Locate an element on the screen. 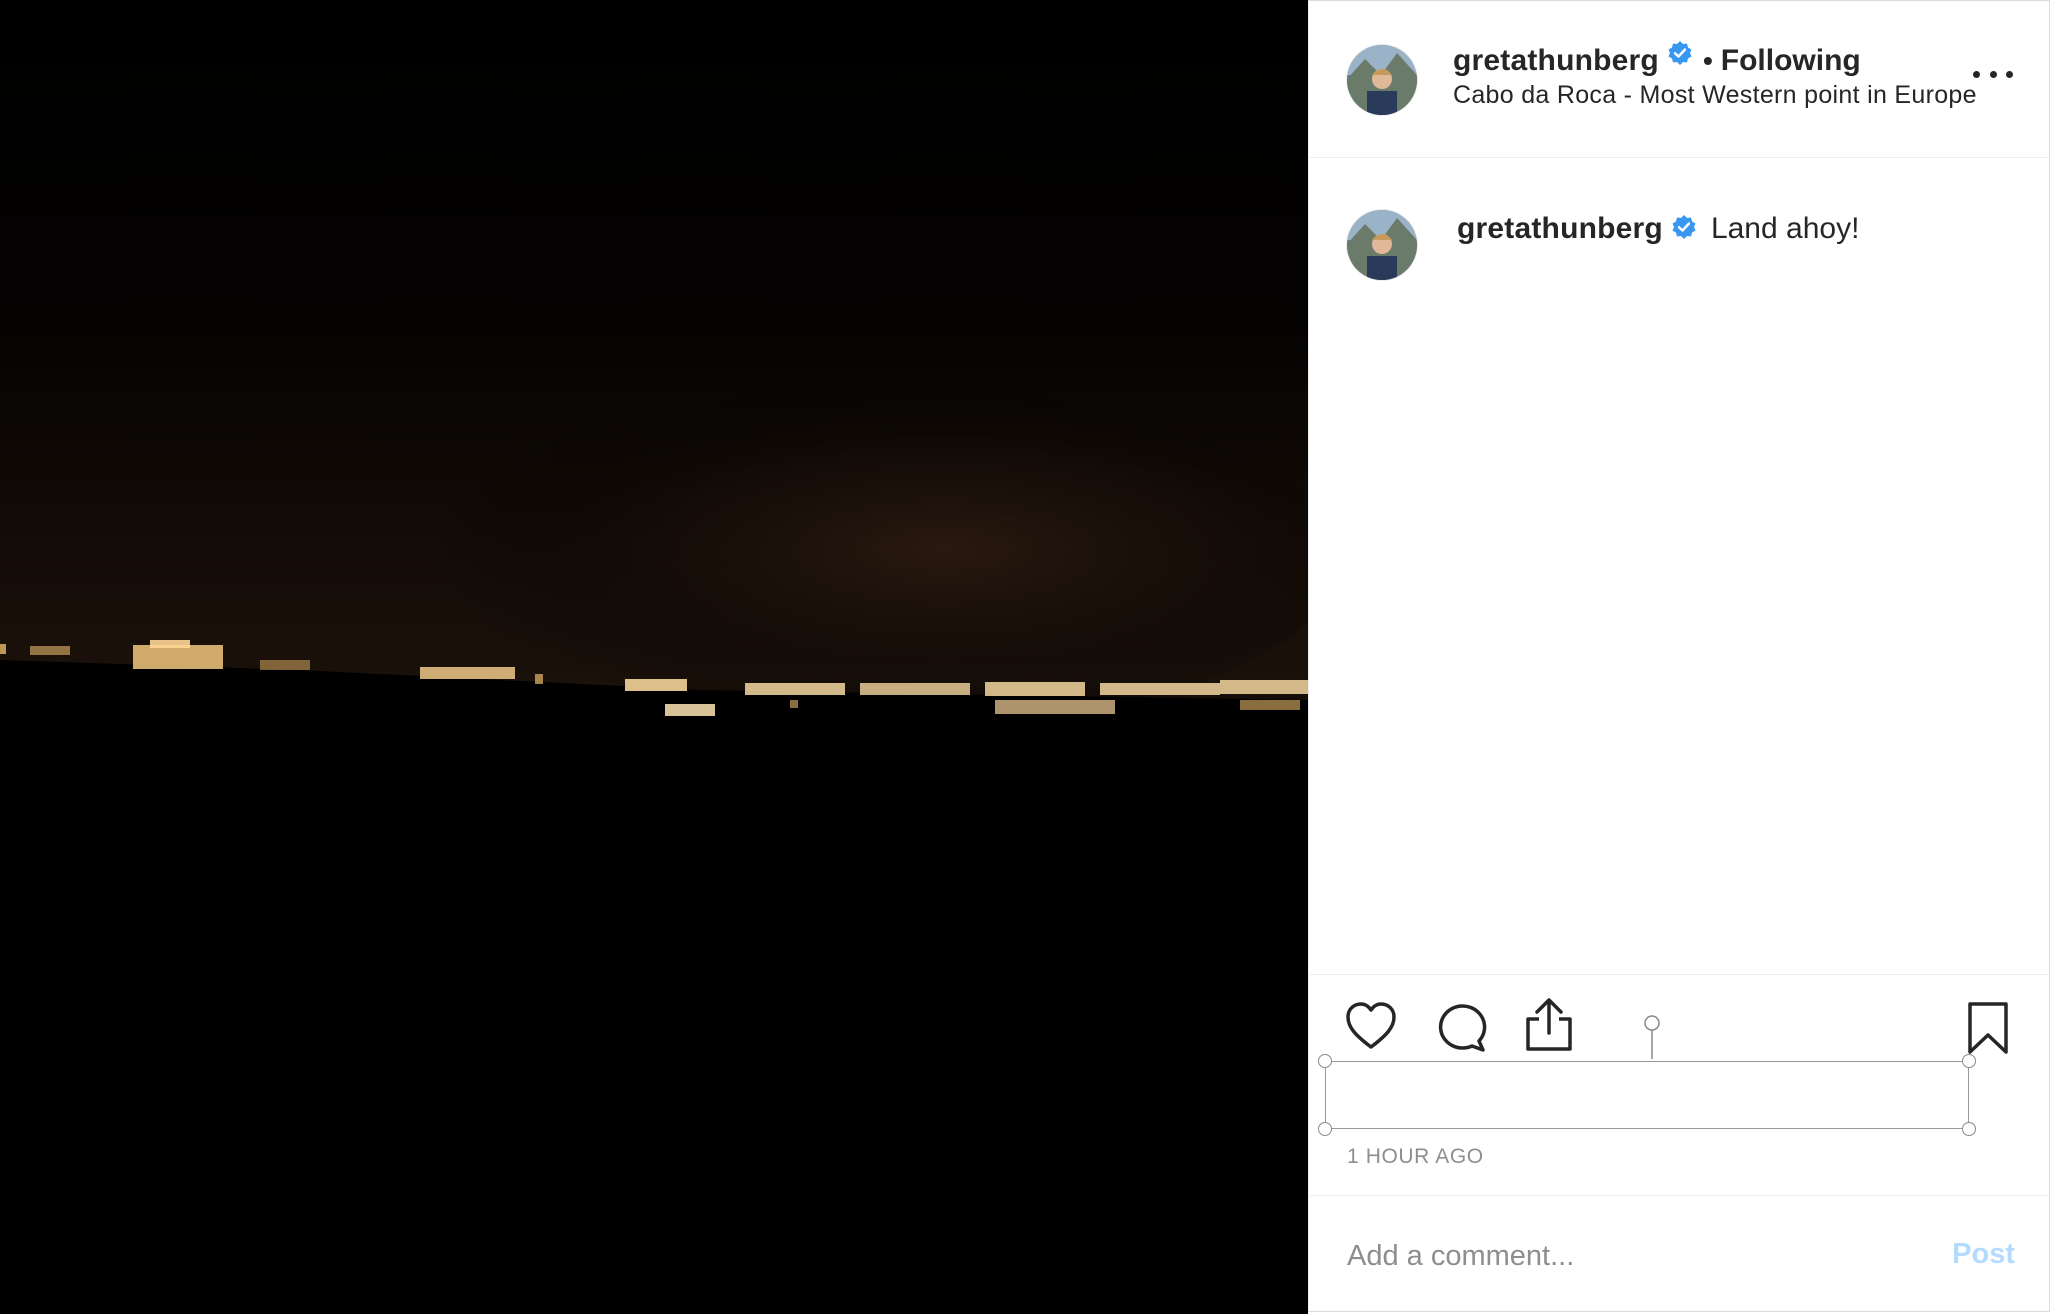 This screenshot has width=2052, height=1314. caption-text: Land ahoy! is located at coordinates (1785, 228).